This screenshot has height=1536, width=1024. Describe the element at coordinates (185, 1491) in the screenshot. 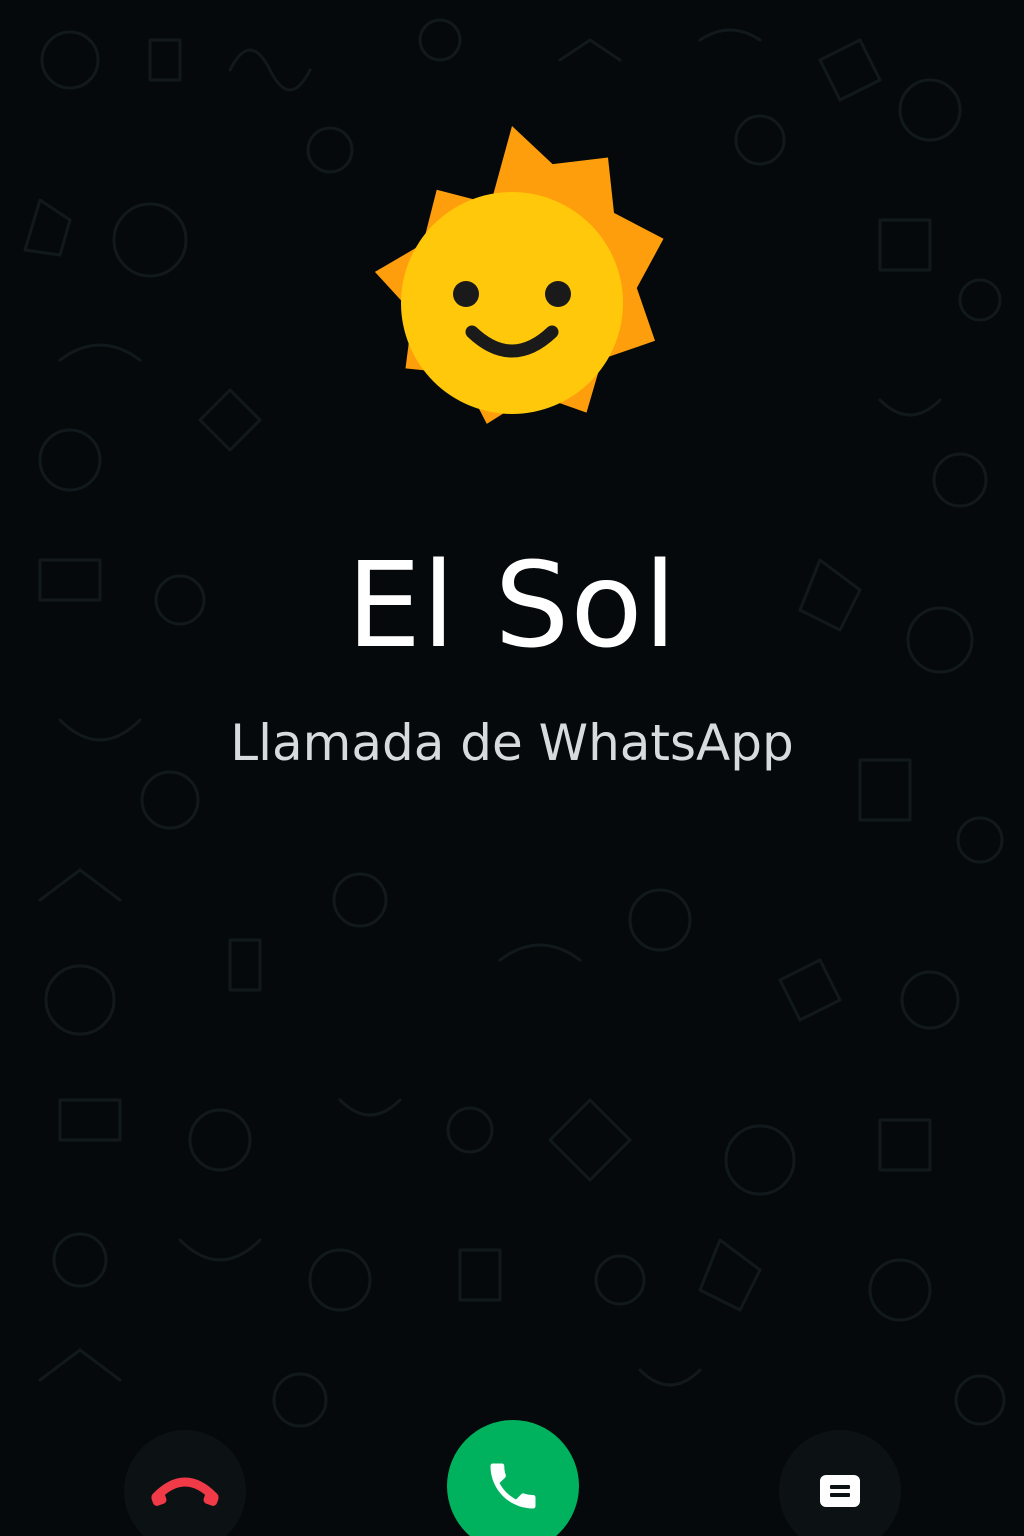

I see `phone-hangup-icon` at that location.